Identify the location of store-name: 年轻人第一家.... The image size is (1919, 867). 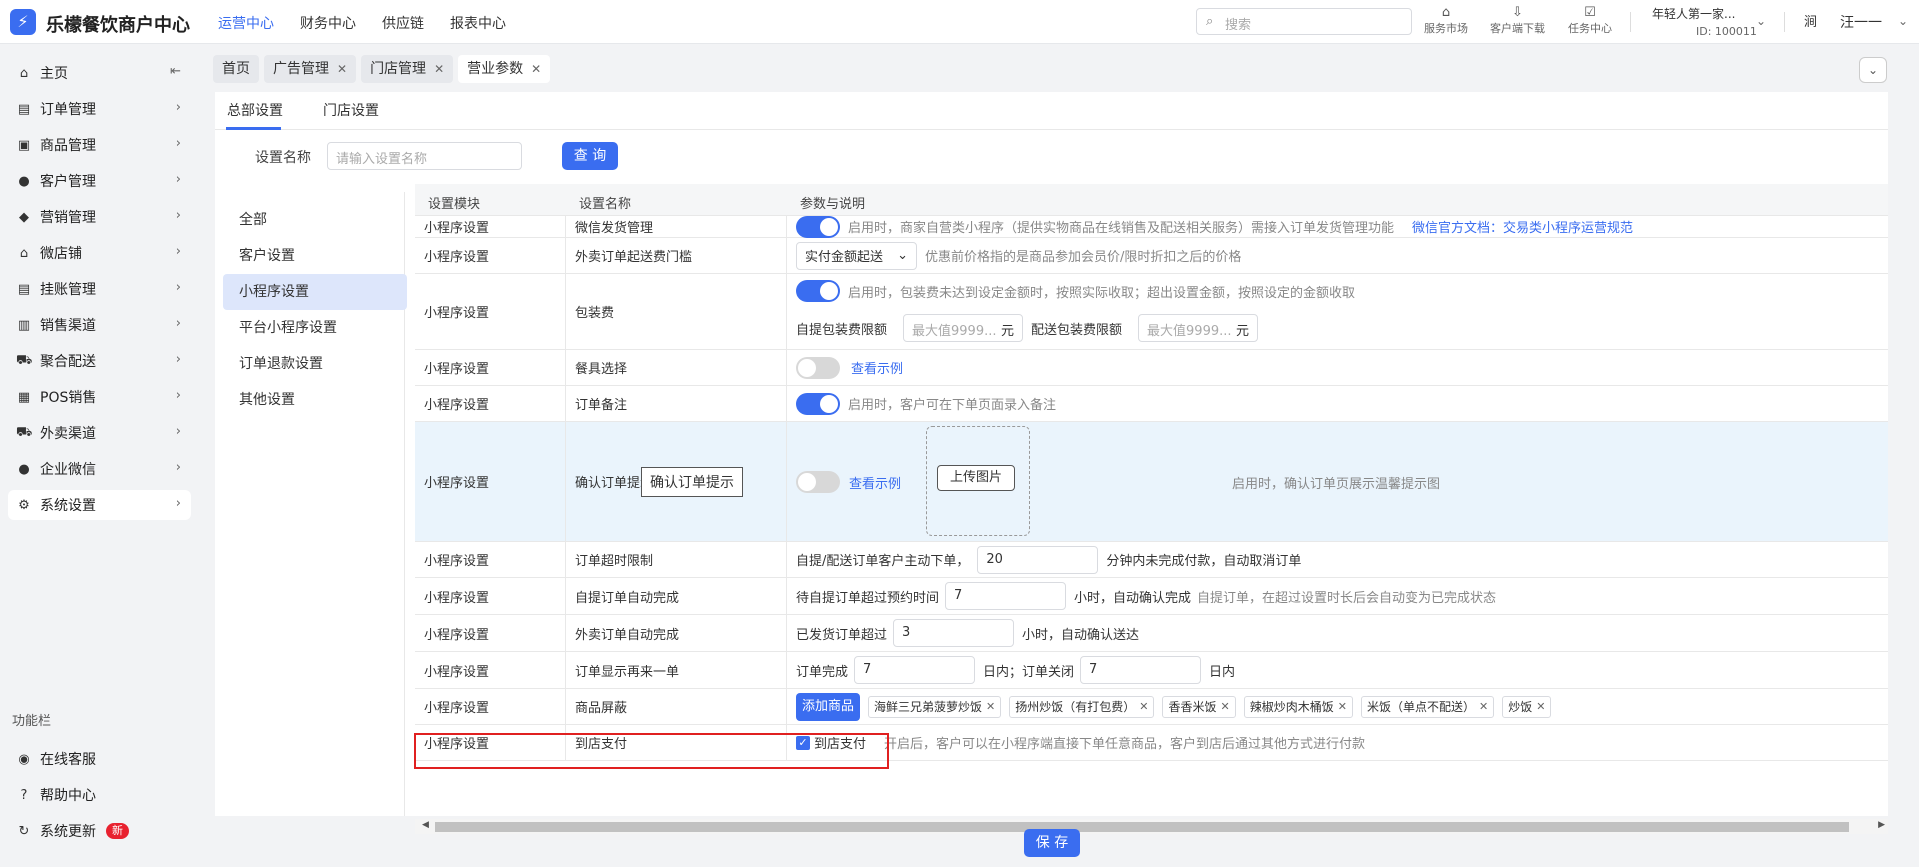
(1693, 13).